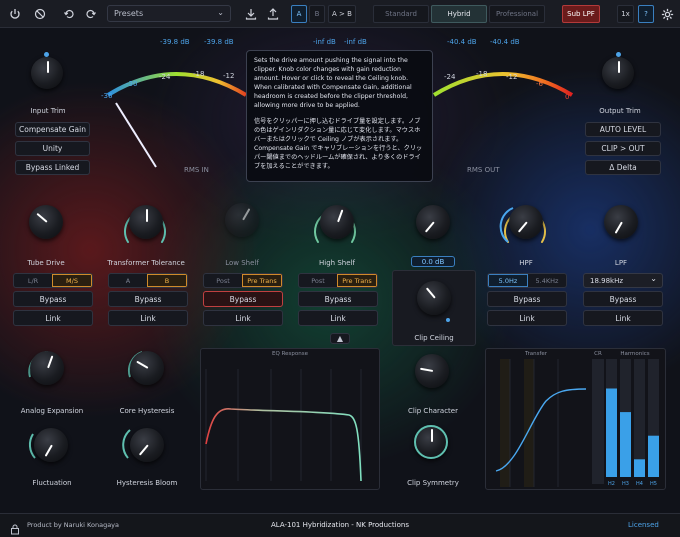  What do you see at coordinates (527, 318) in the screenshot?
I see `hpf-link-button: Link` at bounding box center [527, 318].